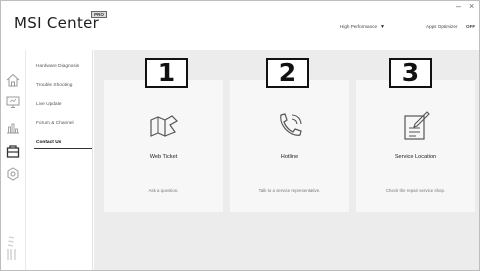 This screenshot has height=271, width=480. What do you see at coordinates (458, 6) in the screenshot?
I see `minimize-button: –` at bounding box center [458, 6].